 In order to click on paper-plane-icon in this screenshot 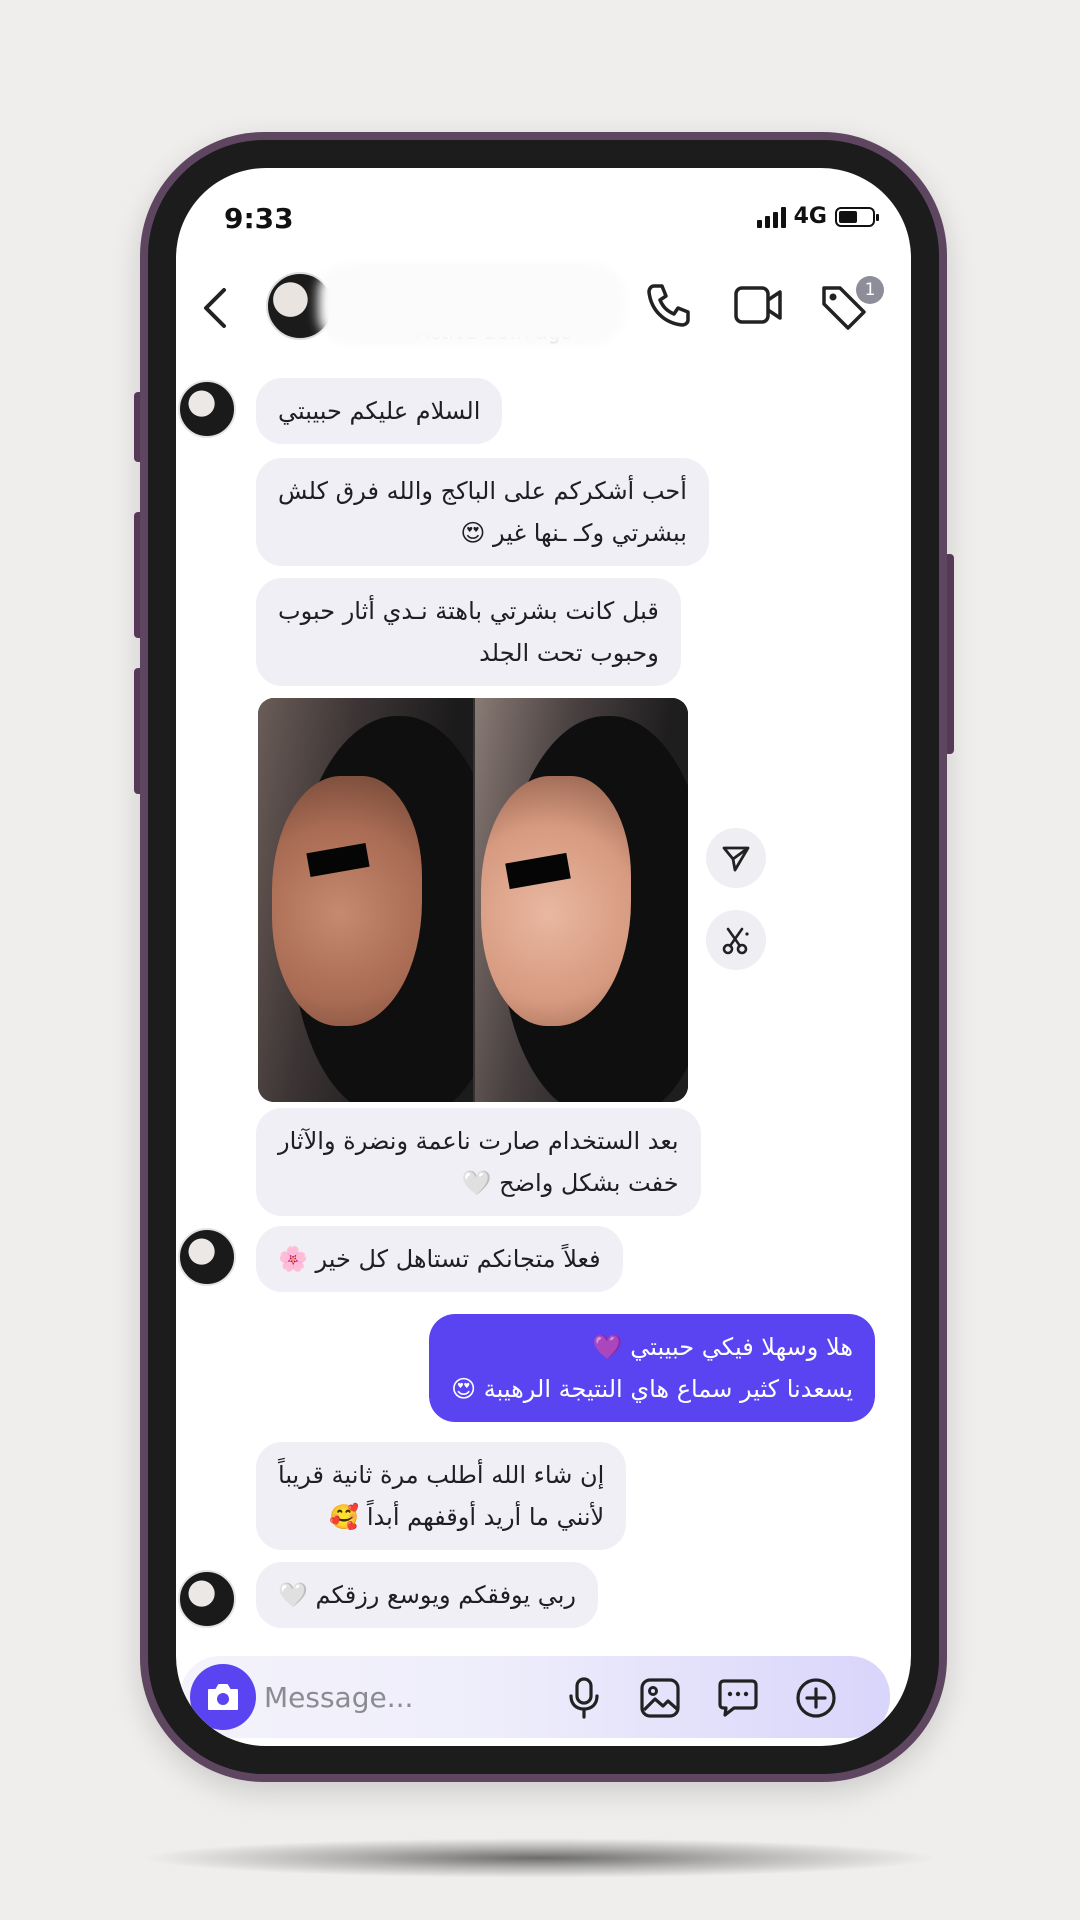, I will do `click(736, 859)`.